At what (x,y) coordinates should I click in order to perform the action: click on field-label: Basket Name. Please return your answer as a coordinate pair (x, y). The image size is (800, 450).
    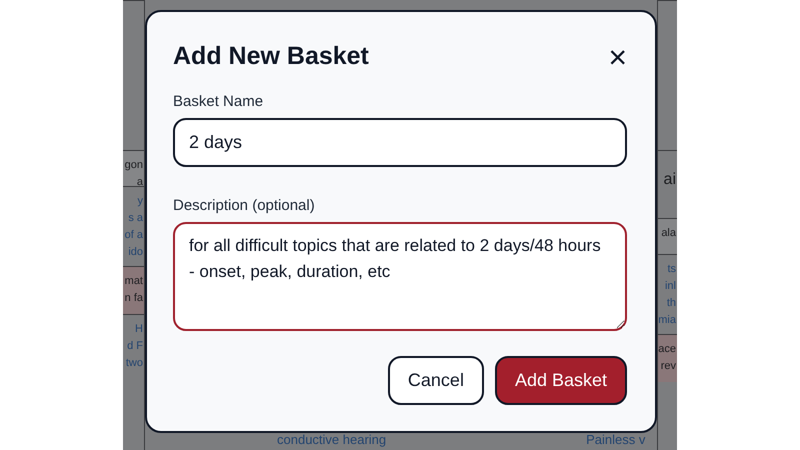
    Looking at the image, I should click on (218, 101).